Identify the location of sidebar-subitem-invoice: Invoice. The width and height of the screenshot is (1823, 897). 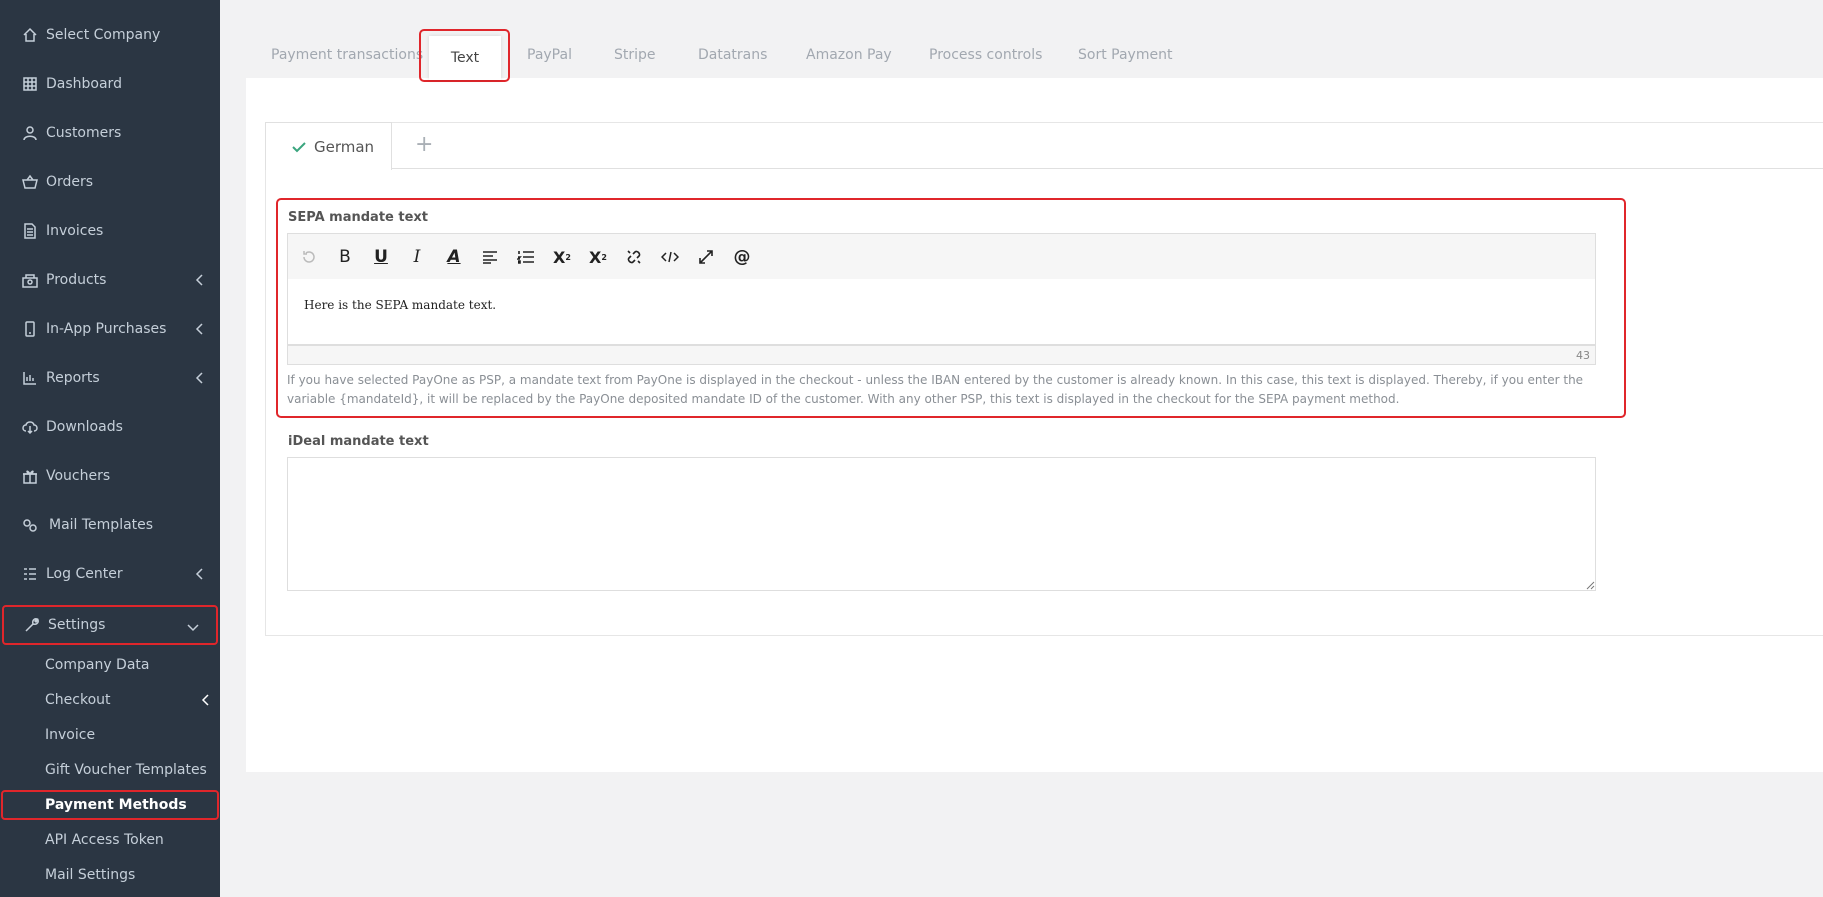
(110, 735).